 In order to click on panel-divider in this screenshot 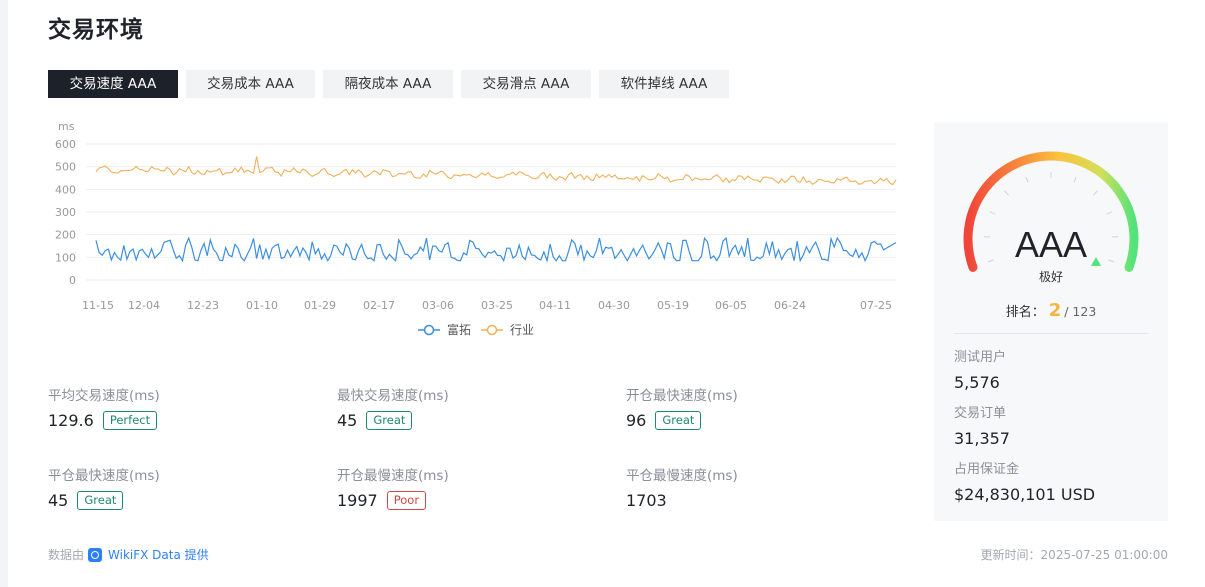, I will do `click(1051, 333)`.